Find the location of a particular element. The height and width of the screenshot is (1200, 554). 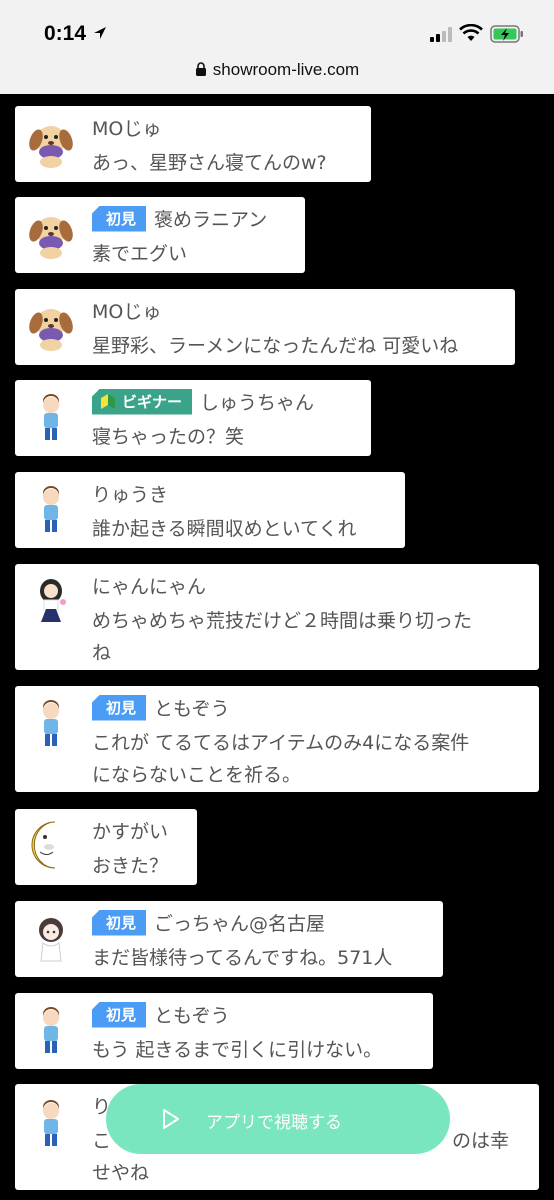

comment-item: りゅうき 誰か起きる瞬間収めといてくれ is located at coordinates (210, 510).